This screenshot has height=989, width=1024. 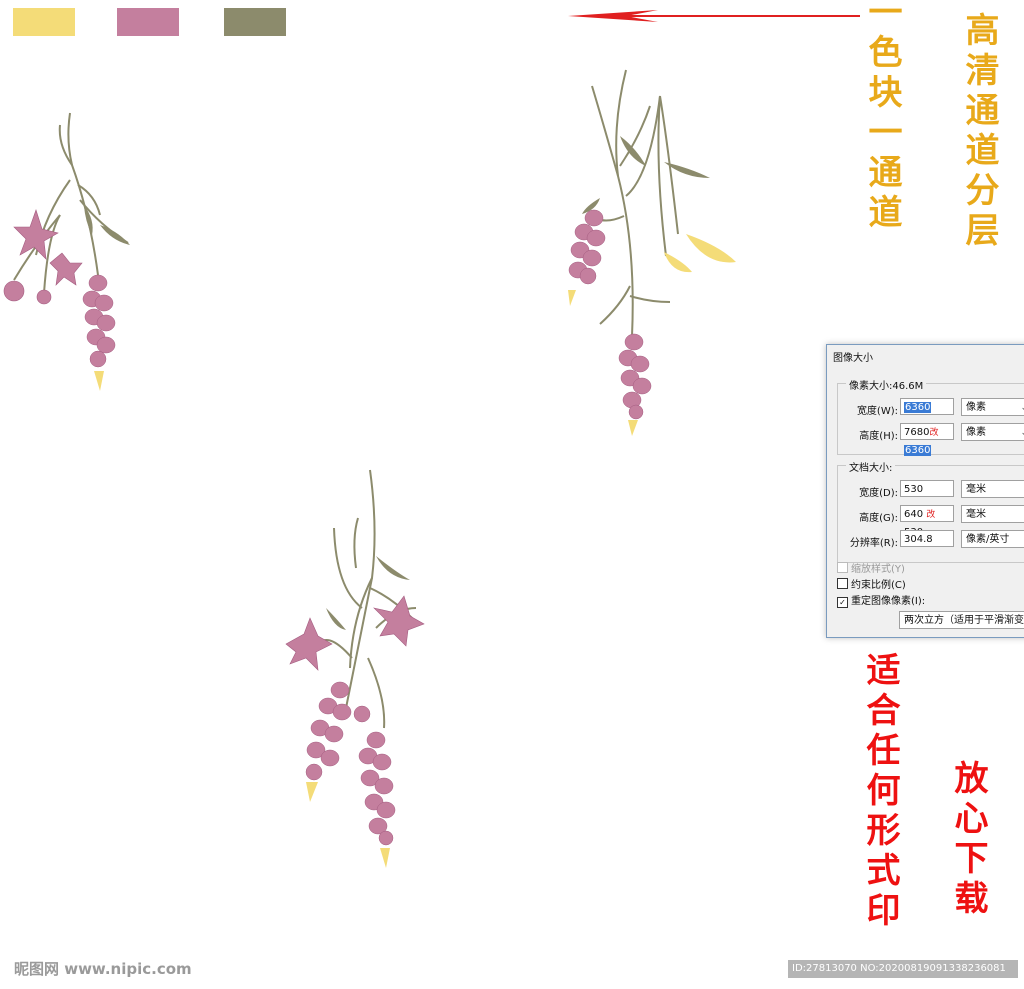 I want to click on image-id-watermark: ID:27813070 NO:20200819091338236081, so click(x=903, y=969).